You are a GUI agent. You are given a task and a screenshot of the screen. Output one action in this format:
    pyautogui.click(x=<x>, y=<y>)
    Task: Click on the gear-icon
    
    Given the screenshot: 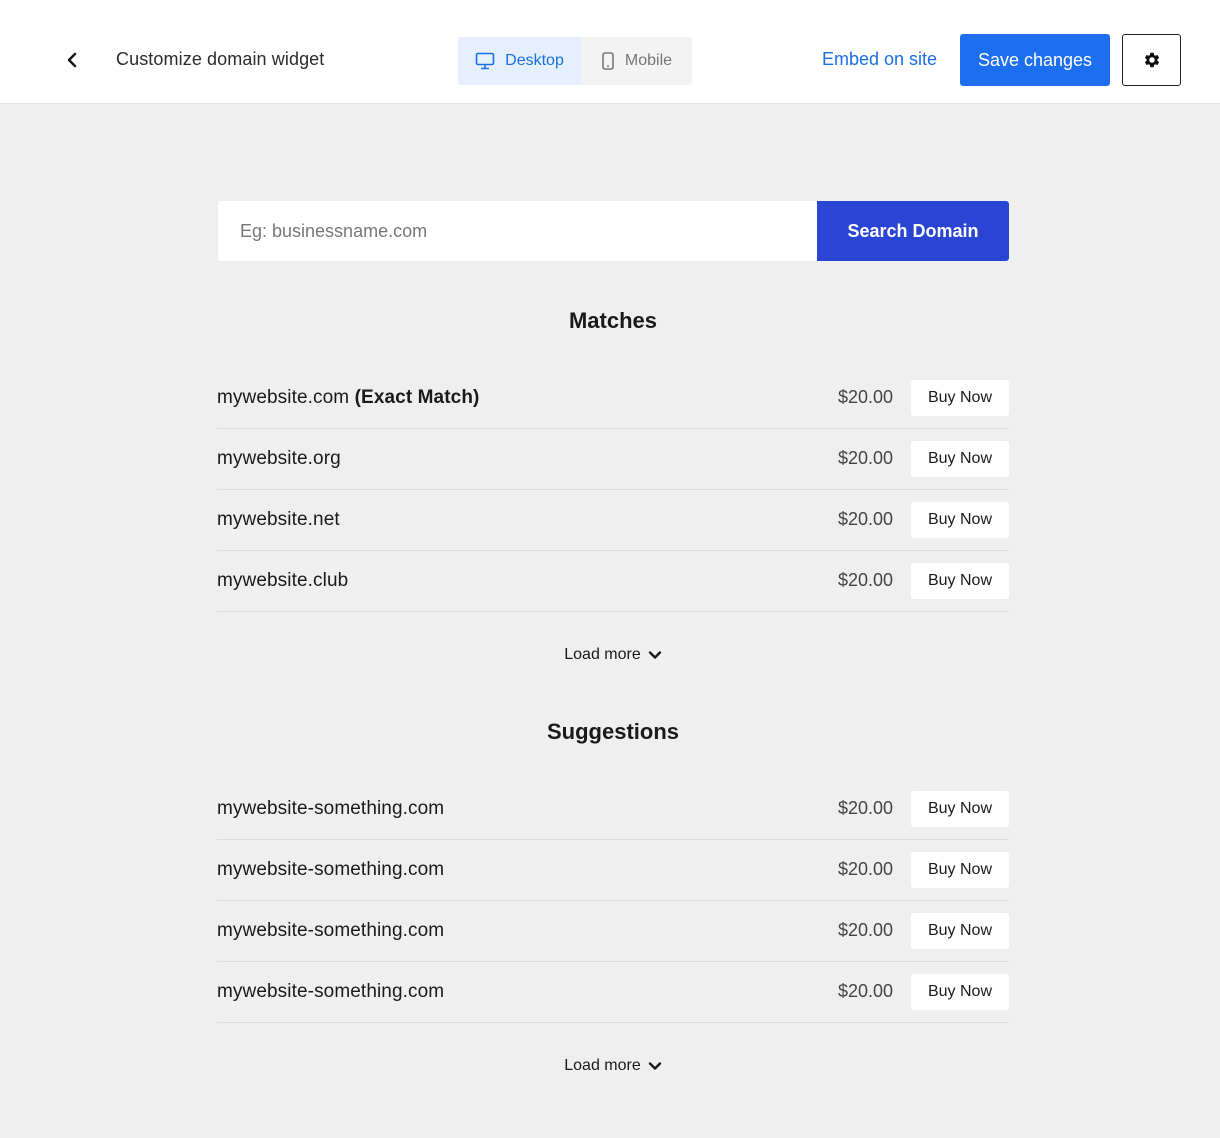 What is the action you would take?
    pyautogui.click(x=1151, y=60)
    